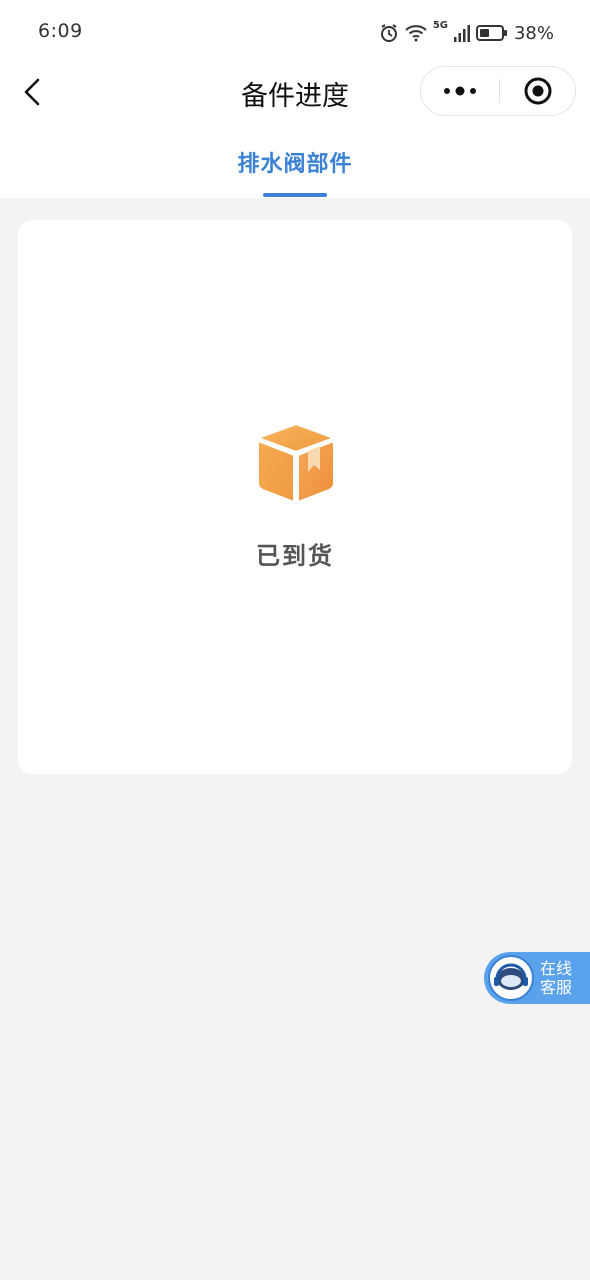  What do you see at coordinates (556, 987) in the screenshot?
I see `service-label-line2: 客服` at bounding box center [556, 987].